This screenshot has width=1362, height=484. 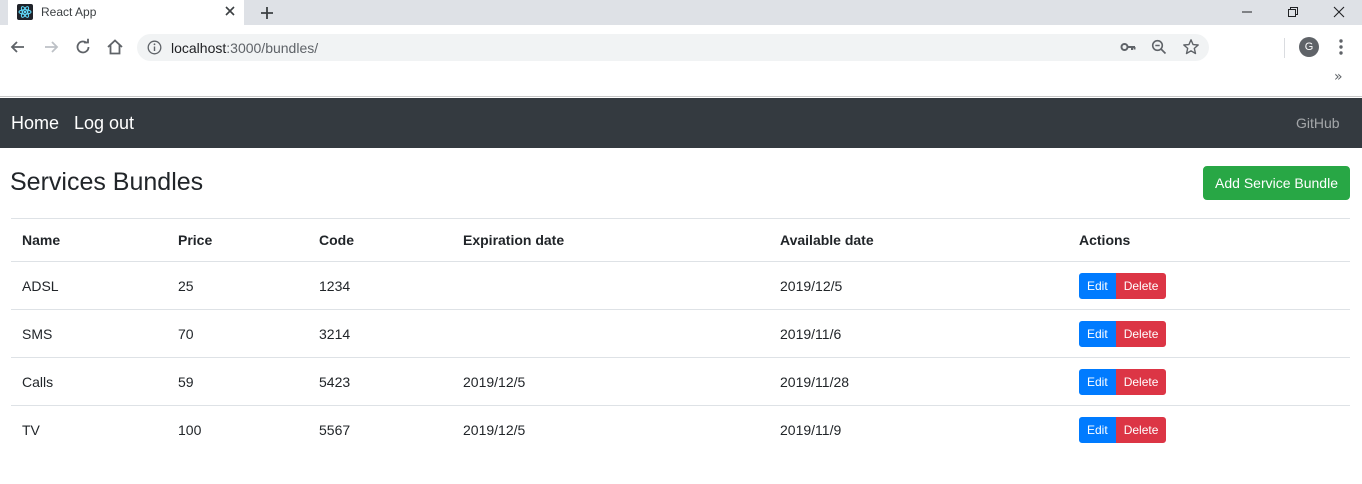 What do you see at coordinates (89, 381) in the screenshot?
I see `cell-name: Calls` at bounding box center [89, 381].